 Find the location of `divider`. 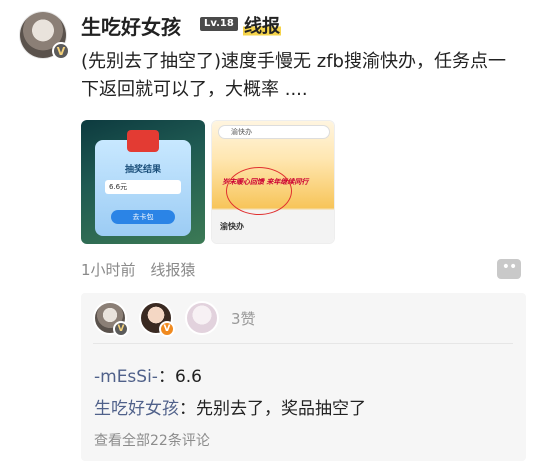

divider is located at coordinates (303, 343).